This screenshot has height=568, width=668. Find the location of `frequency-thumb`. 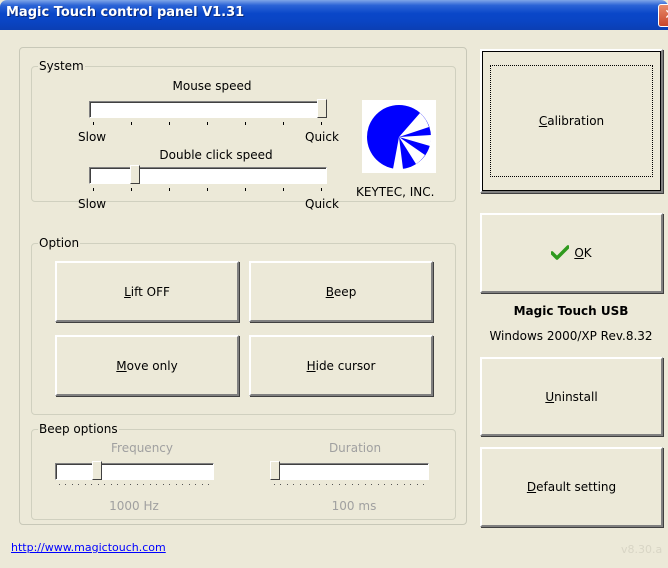

frequency-thumb is located at coordinates (97, 470).